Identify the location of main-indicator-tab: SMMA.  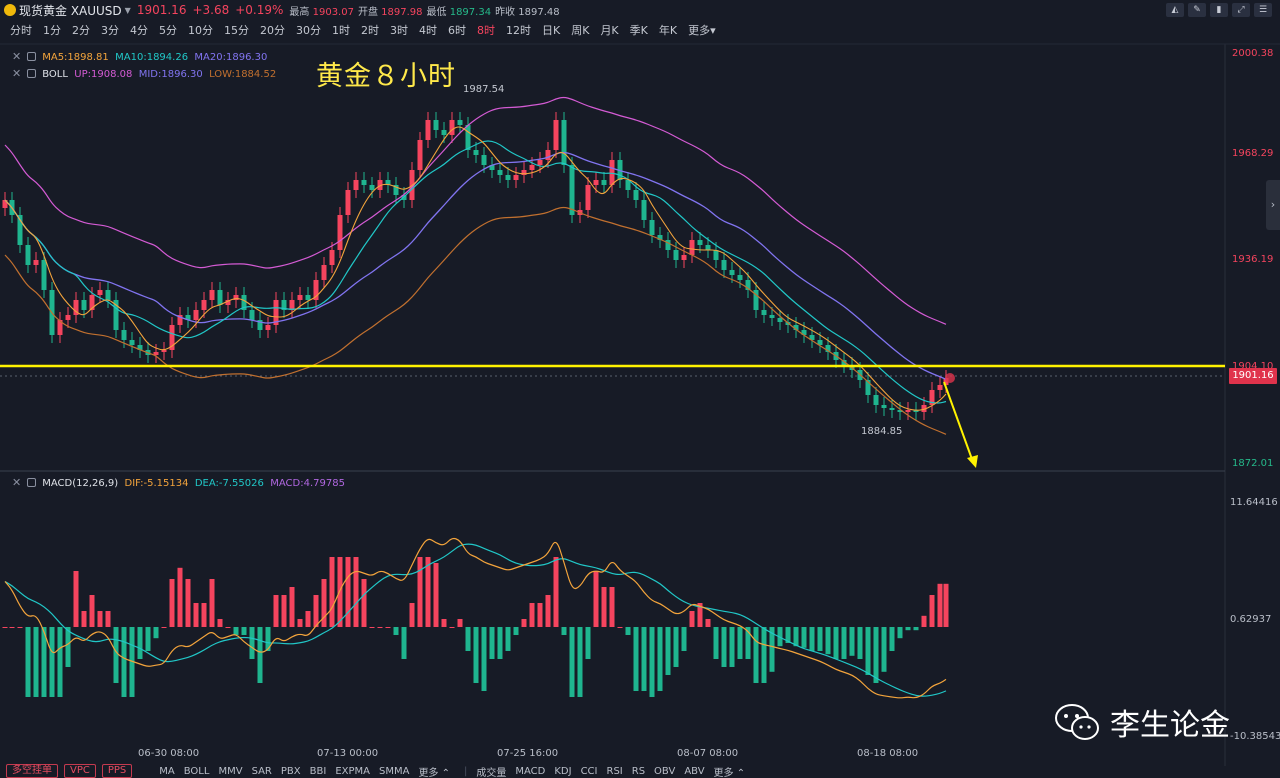
(394, 771).